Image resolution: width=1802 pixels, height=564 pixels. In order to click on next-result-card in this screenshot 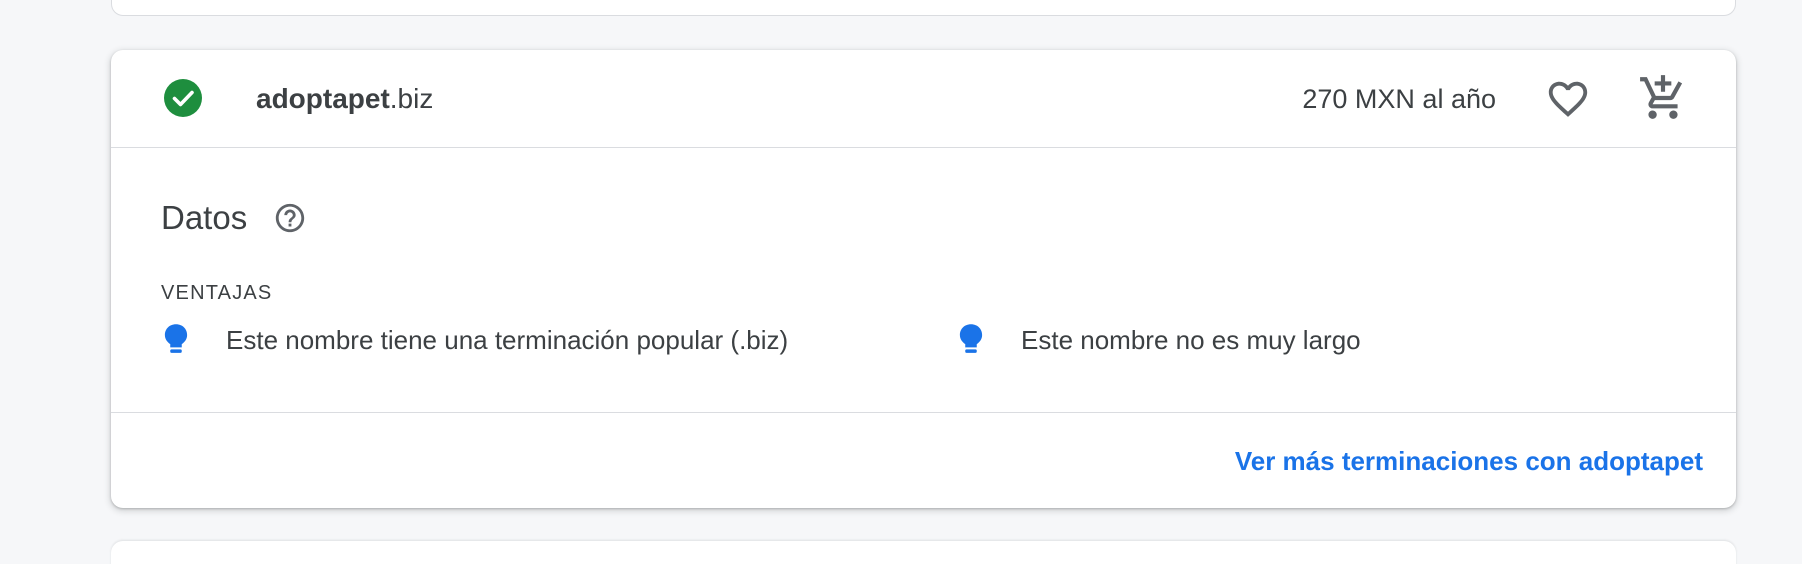, I will do `click(923, 552)`.